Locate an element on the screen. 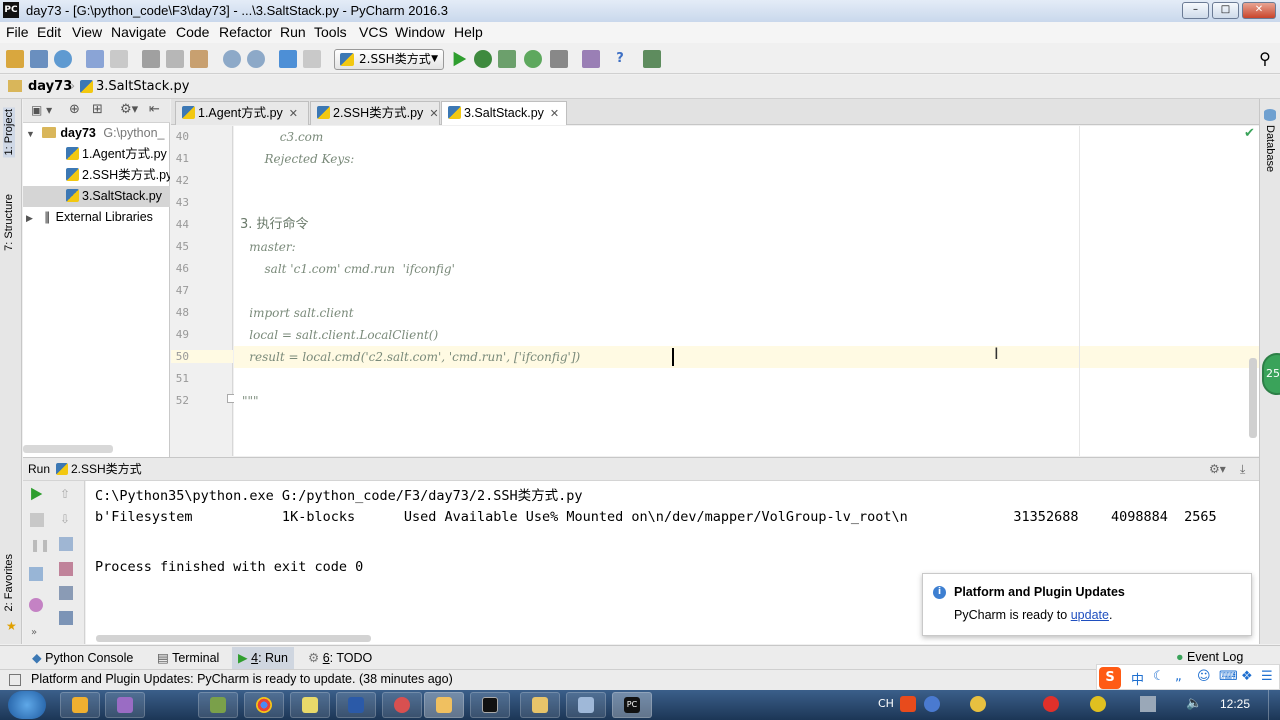  menu-edit: Edit is located at coordinates (49, 32).